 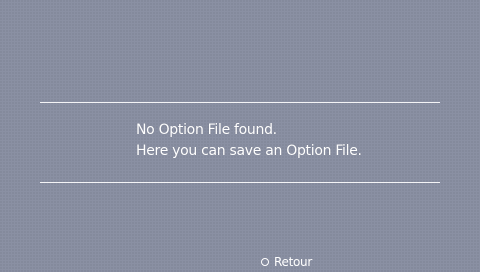 I want to click on message-line-1: No Option File found., so click(x=206, y=130).